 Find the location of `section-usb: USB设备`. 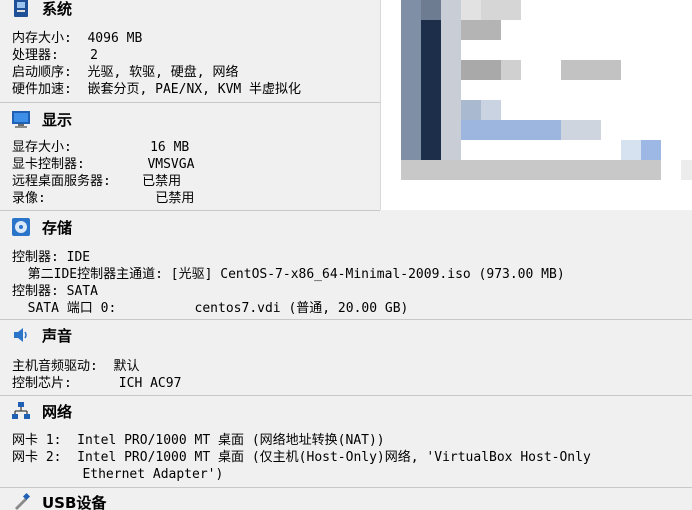

section-usb: USB设备 is located at coordinates (346, 499).